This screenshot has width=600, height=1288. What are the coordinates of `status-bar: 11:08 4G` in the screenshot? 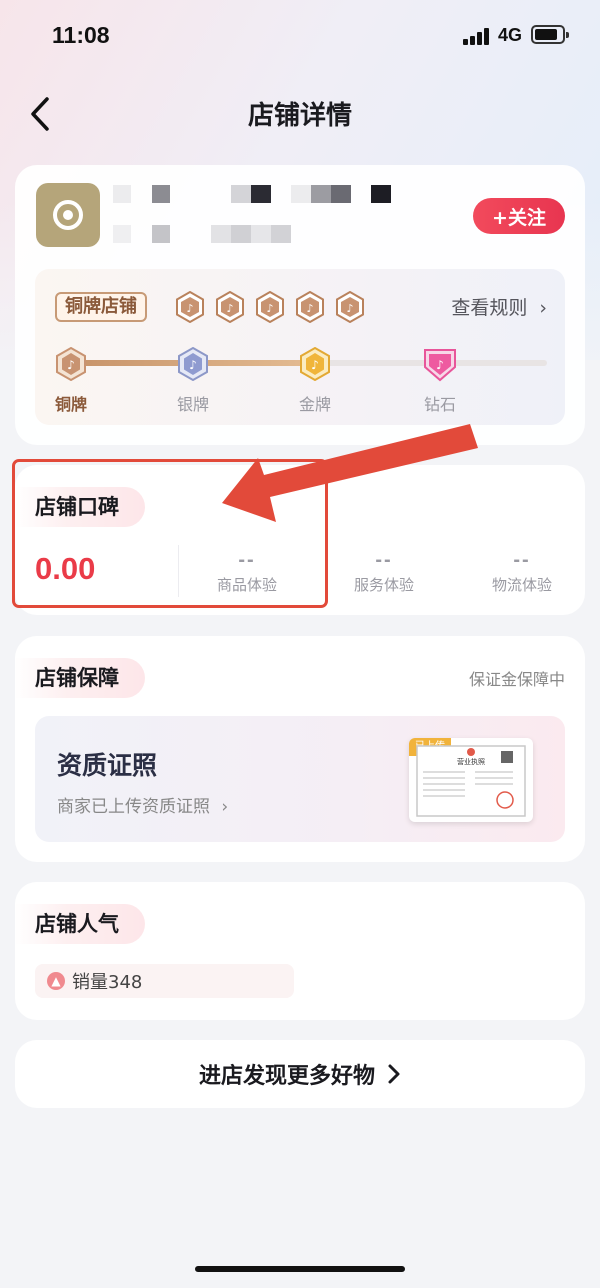 It's located at (300, 35).